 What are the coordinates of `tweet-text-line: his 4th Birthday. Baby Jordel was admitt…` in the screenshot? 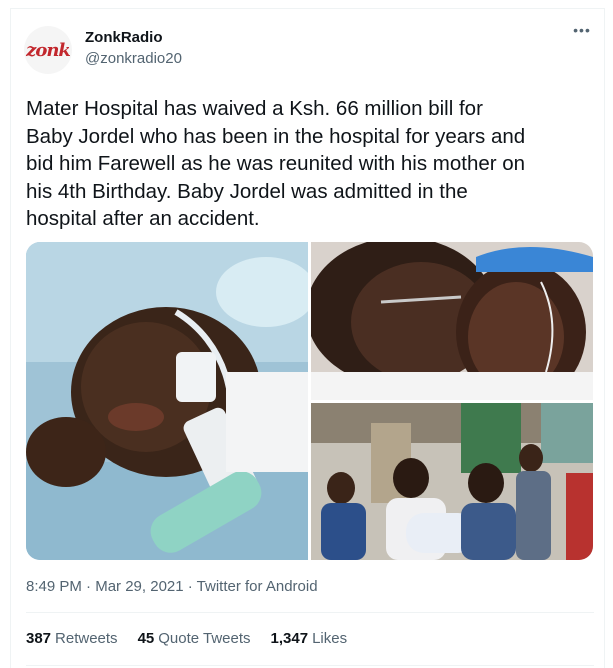 It's located at (247, 191).